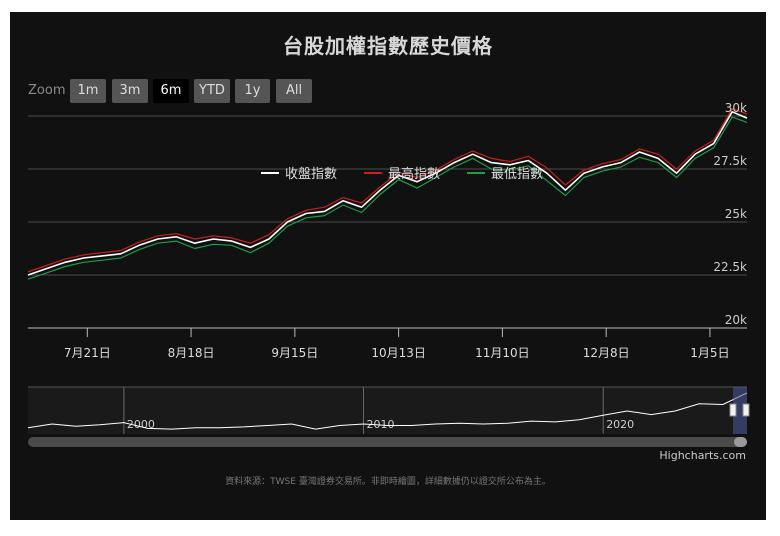 The height and width of the screenshot is (536, 780). Describe the element at coordinates (311, 174) in the screenshot. I see `legend-item-close: 收盤指數` at that location.